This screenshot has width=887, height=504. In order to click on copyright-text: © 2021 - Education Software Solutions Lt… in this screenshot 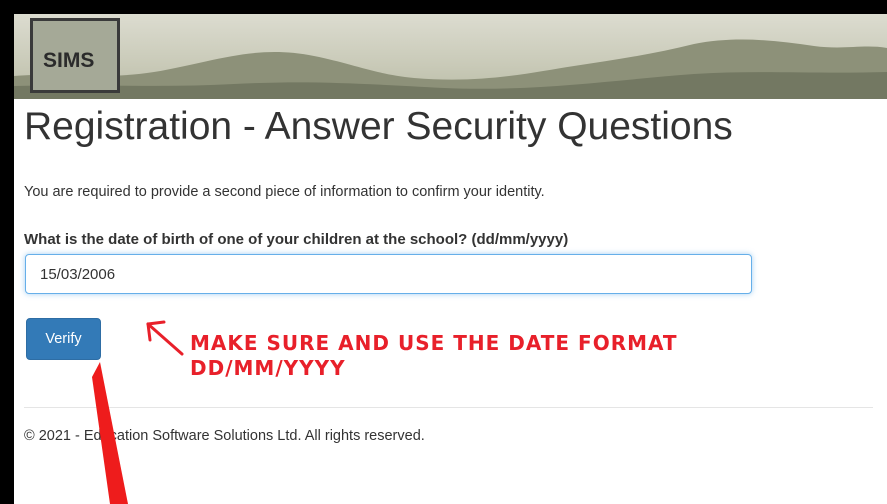, I will do `click(224, 436)`.